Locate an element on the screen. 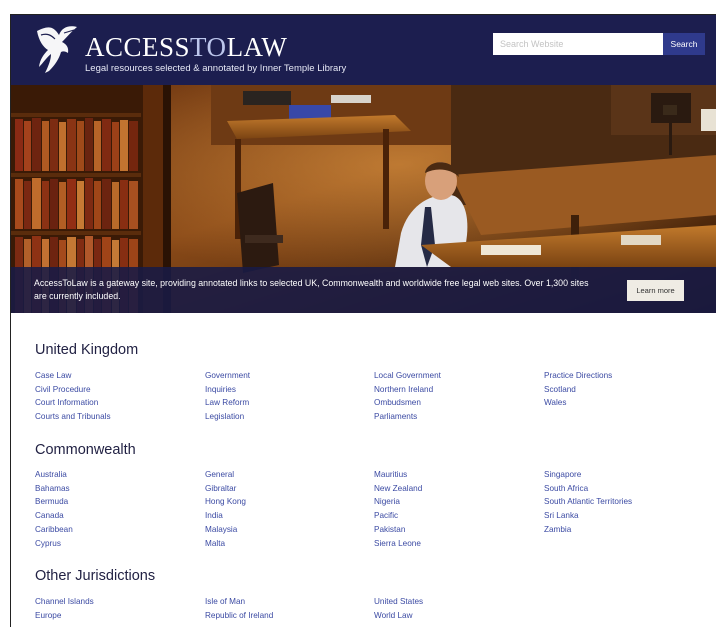  link-pakistan: Pakistan is located at coordinates (456, 530).